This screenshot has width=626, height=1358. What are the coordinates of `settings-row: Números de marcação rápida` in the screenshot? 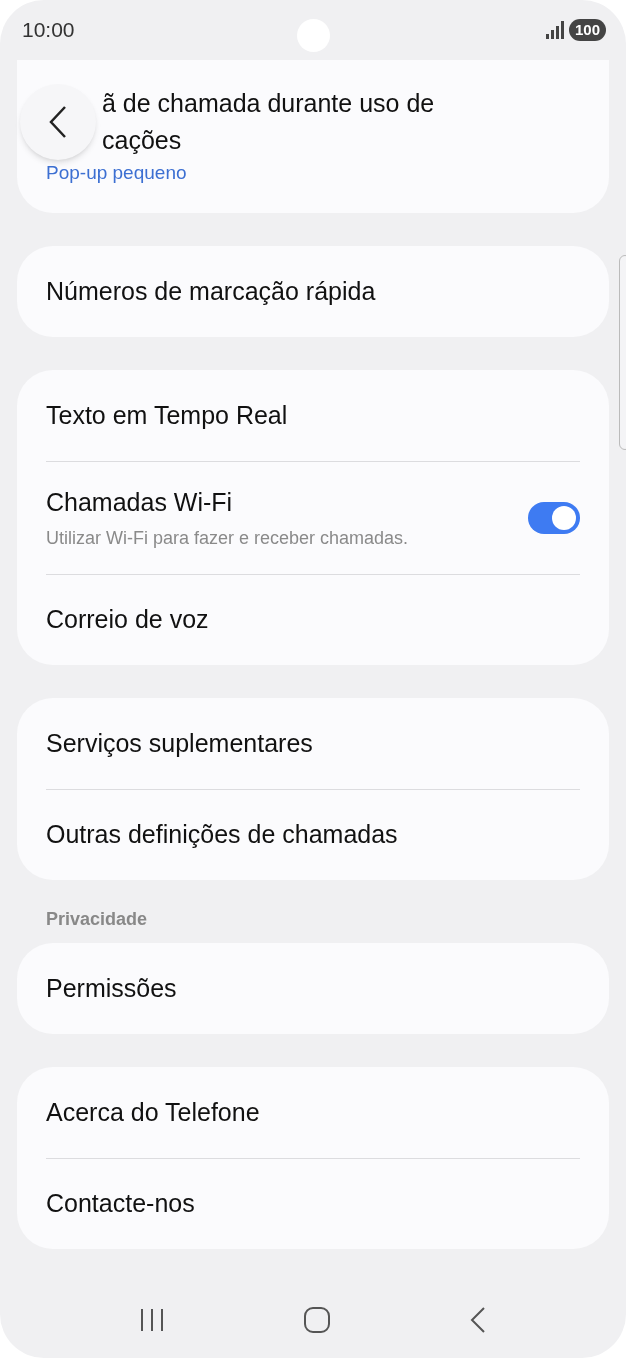 It's located at (313, 291).